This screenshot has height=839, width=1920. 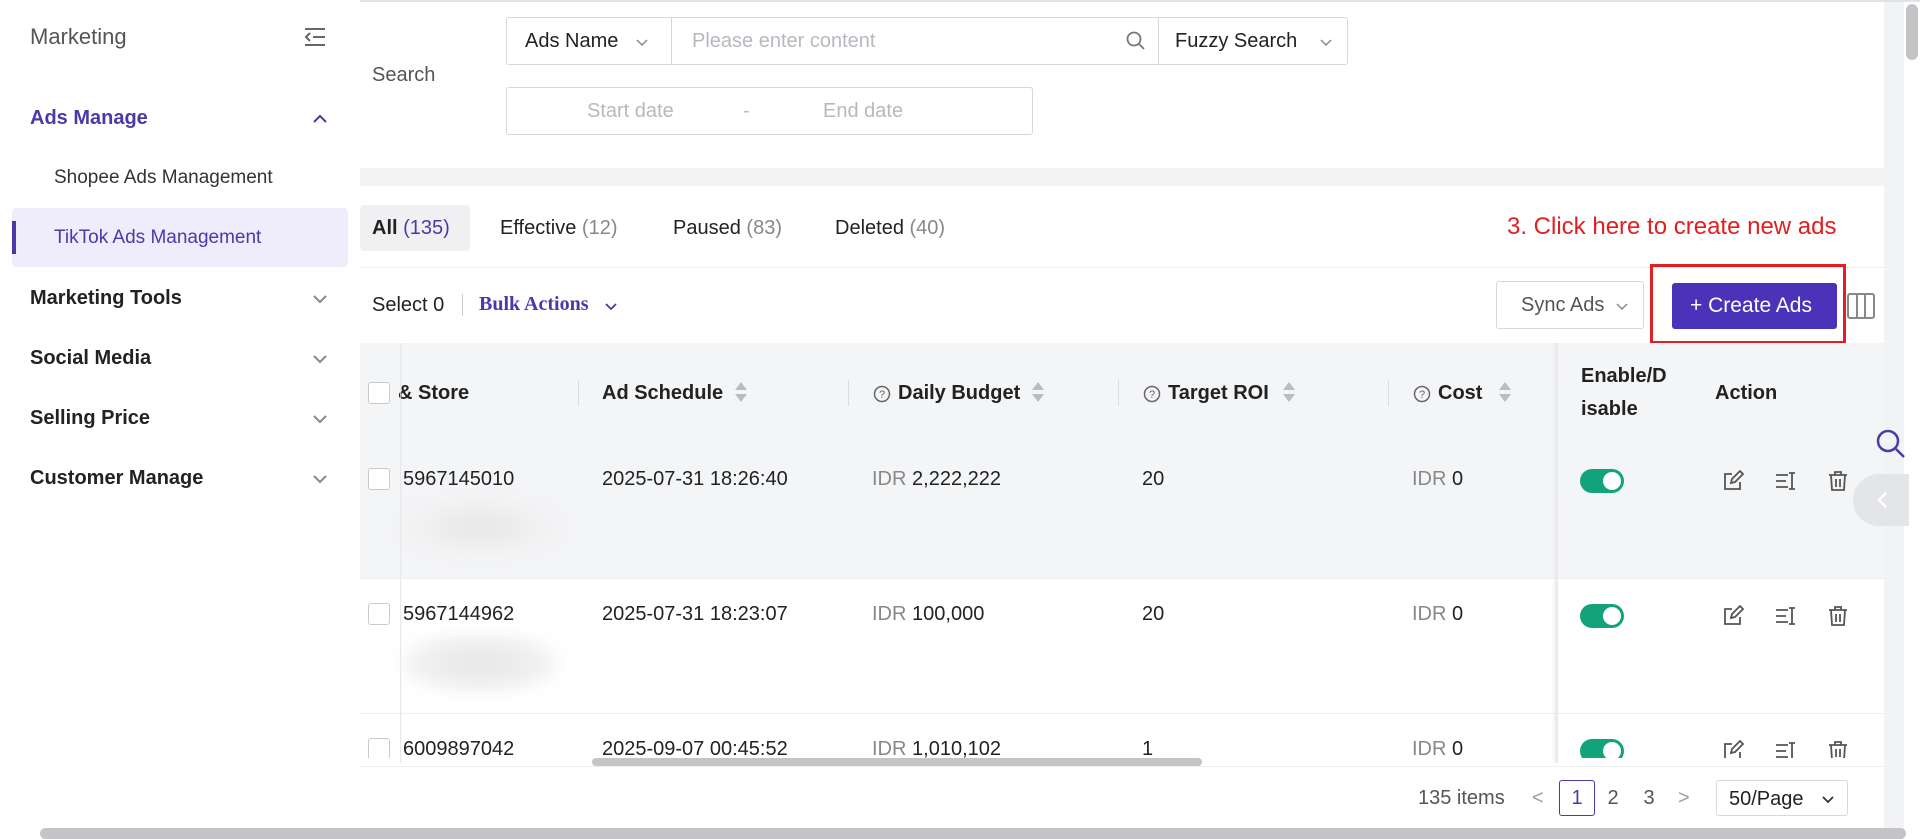 I want to click on tab-paused: Paused (83), so click(x=727, y=228).